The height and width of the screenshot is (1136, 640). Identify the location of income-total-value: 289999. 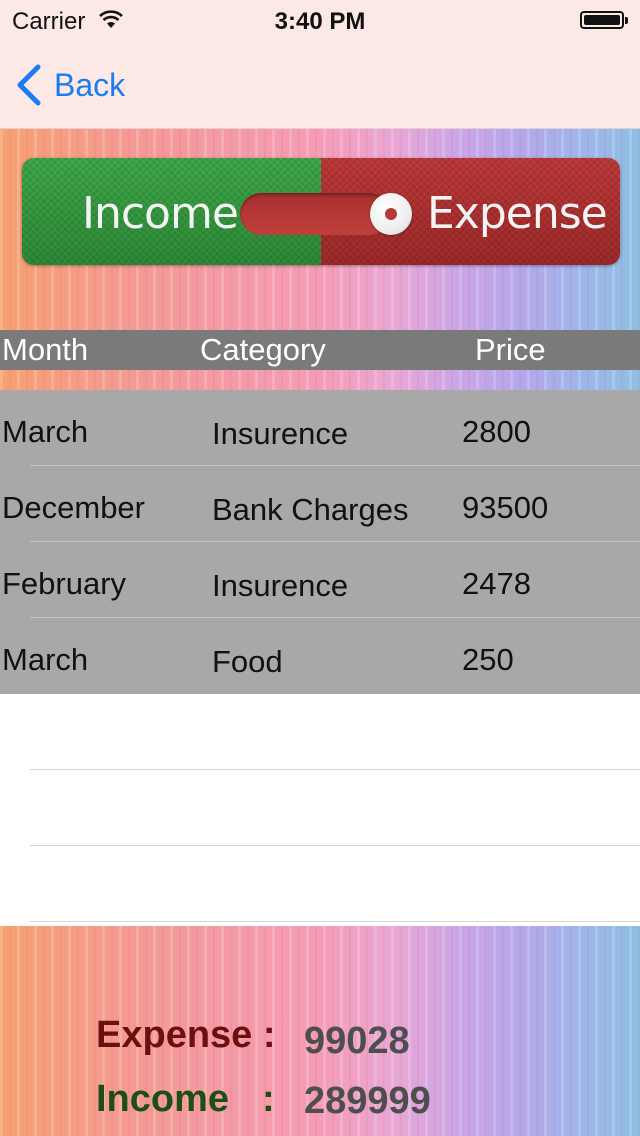
(367, 1101).